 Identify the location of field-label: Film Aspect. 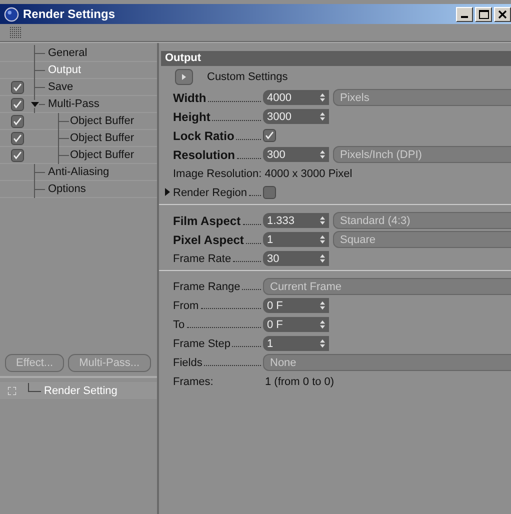
(207, 221).